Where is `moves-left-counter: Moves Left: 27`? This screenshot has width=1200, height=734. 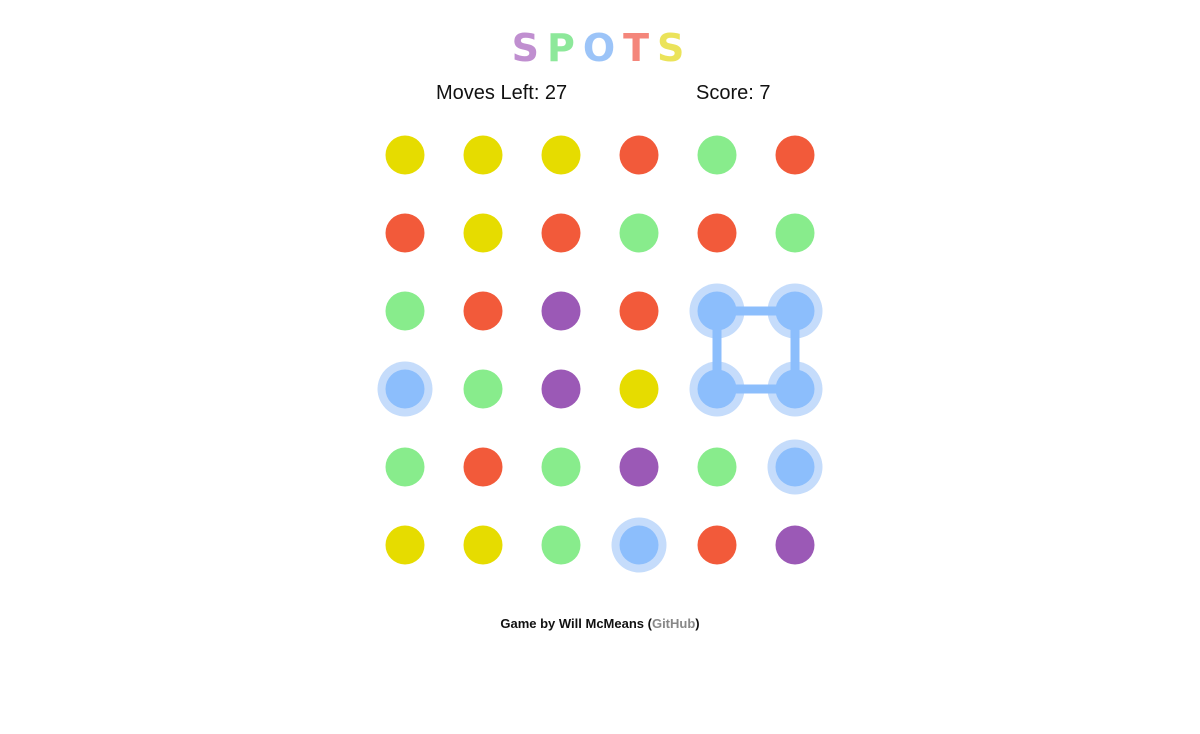 moves-left-counter: Moves Left: 27 is located at coordinates (502, 93).